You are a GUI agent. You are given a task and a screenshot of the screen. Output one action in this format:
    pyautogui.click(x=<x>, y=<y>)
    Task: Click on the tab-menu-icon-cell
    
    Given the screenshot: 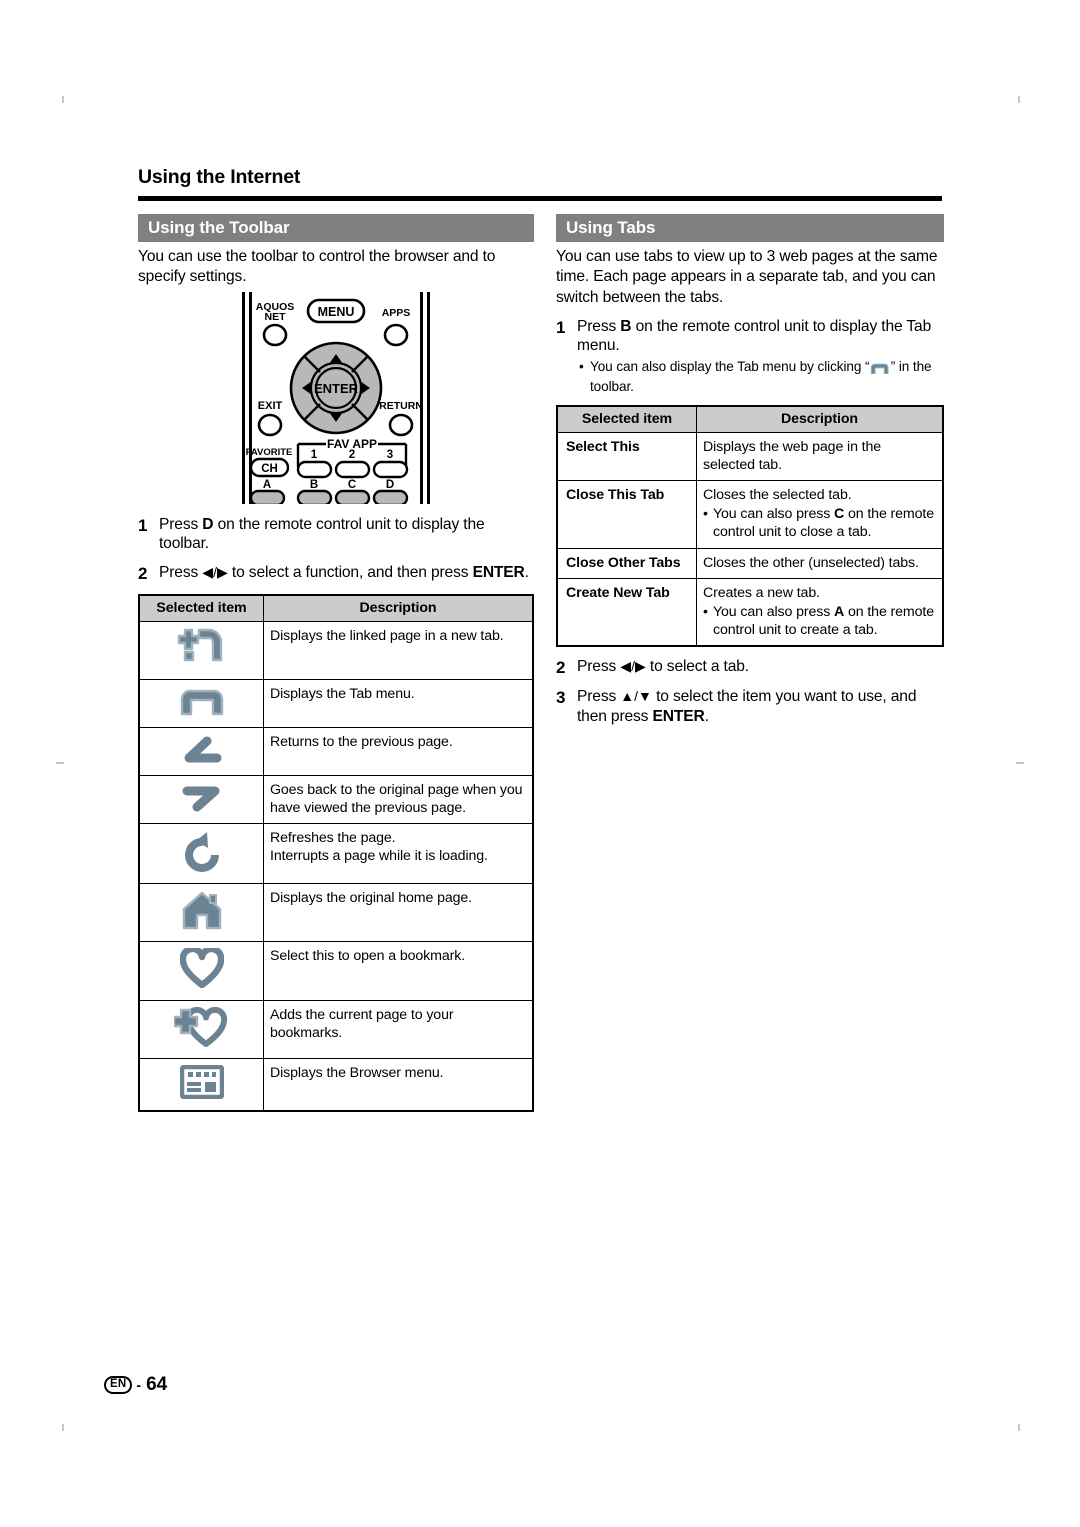 What is the action you would take?
    pyautogui.click(x=201, y=704)
    